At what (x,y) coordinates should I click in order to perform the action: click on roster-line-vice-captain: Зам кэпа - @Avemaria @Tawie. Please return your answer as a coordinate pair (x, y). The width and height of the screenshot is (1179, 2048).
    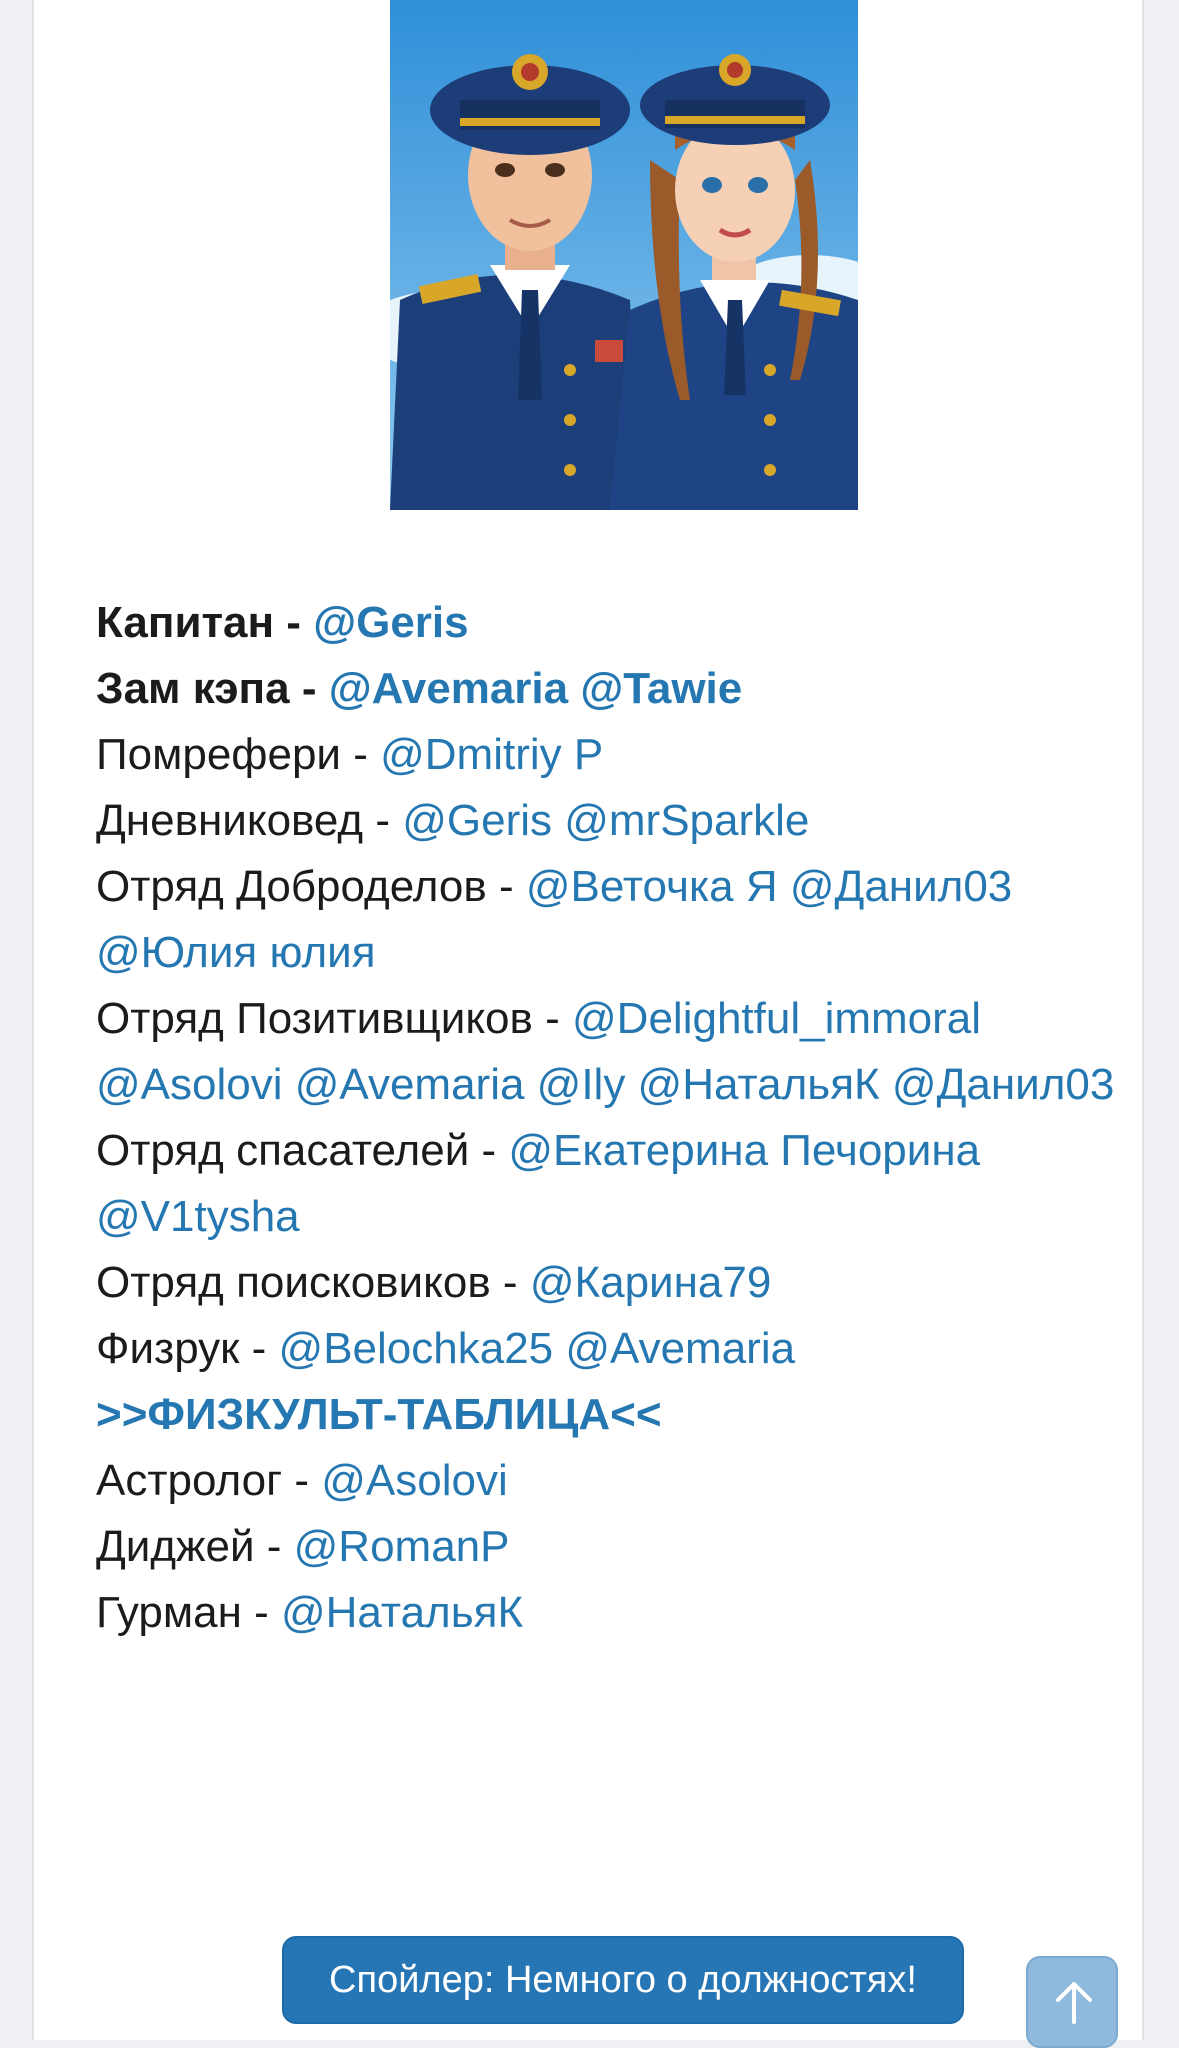
    Looking at the image, I should click on (616, 689).